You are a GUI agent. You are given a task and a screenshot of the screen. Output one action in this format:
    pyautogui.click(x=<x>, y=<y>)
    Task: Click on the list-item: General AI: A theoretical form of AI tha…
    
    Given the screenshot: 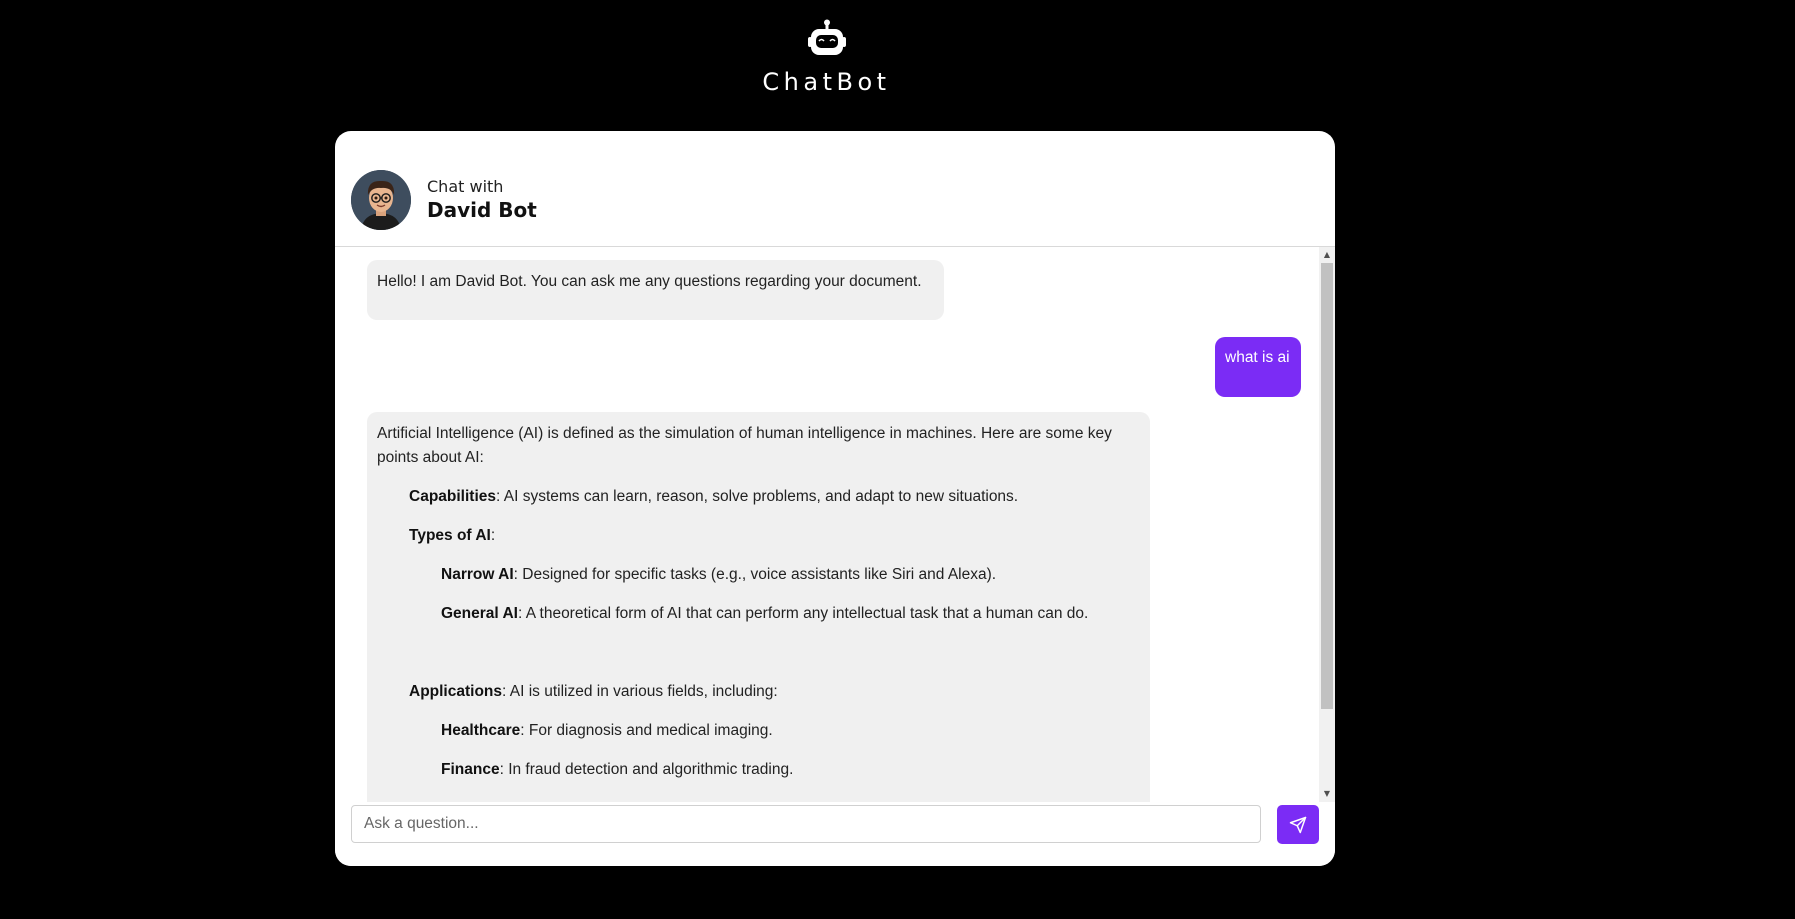 What is the action you would take?
    pyautogui.click(x=781, y=614)
    